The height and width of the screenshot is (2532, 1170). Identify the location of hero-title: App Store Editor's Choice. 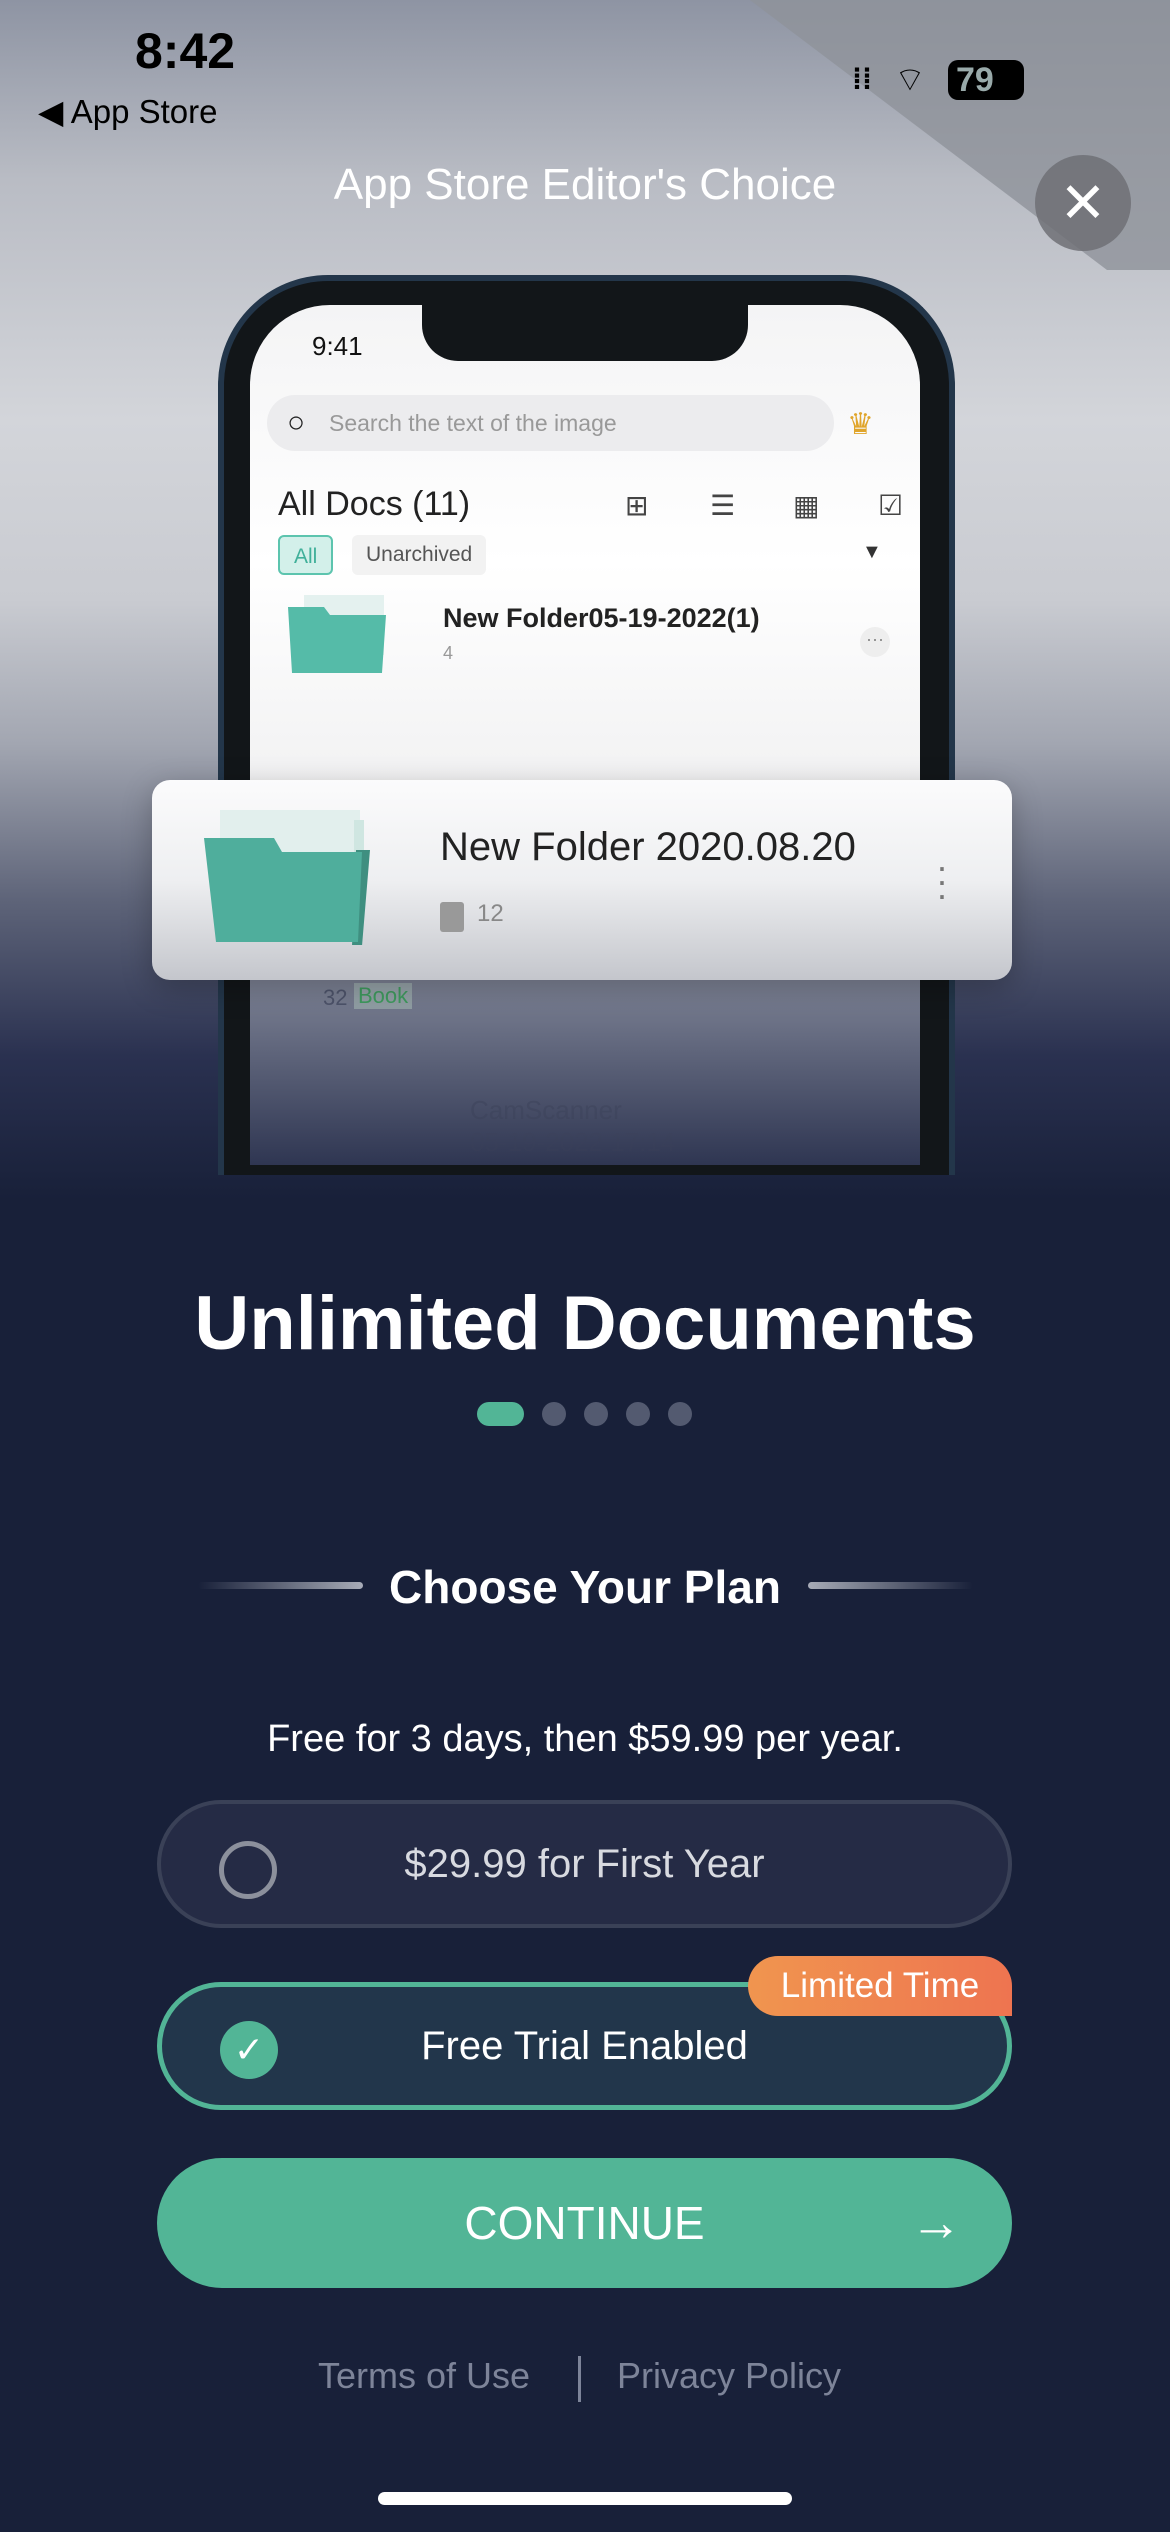
(585, 184).